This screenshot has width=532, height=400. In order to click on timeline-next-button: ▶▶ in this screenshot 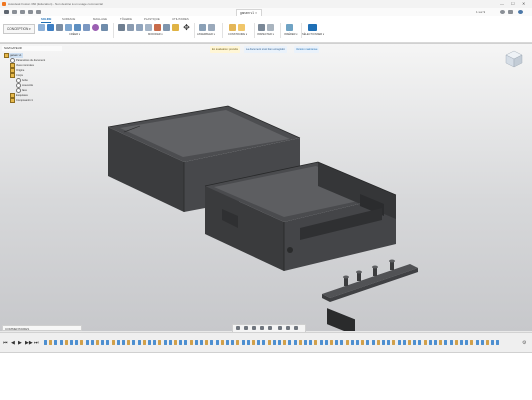, I will do `click(29, 343)`.